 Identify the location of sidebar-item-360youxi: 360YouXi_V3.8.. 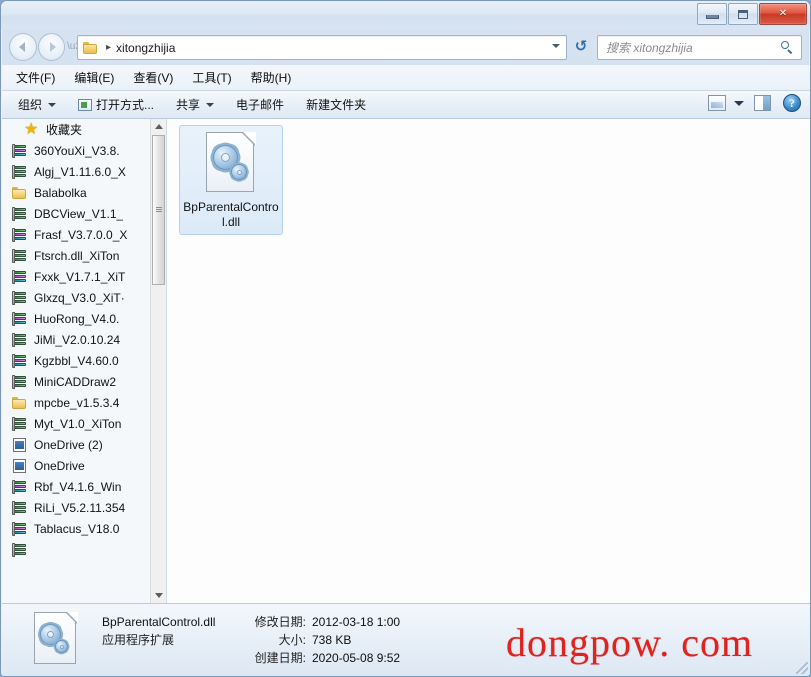
(77, 150).